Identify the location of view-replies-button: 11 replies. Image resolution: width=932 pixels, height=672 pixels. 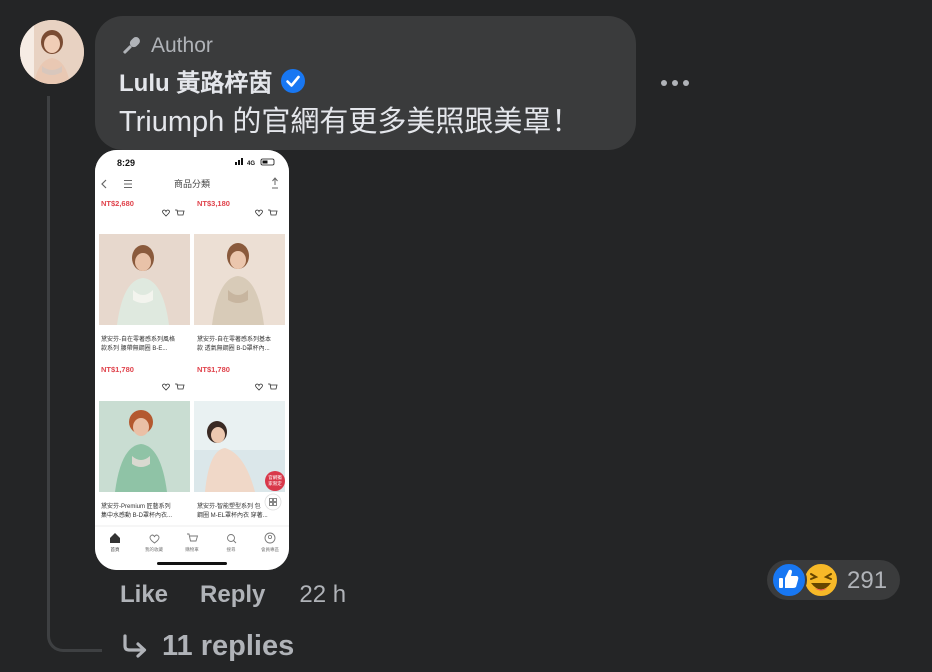
(207, 646).